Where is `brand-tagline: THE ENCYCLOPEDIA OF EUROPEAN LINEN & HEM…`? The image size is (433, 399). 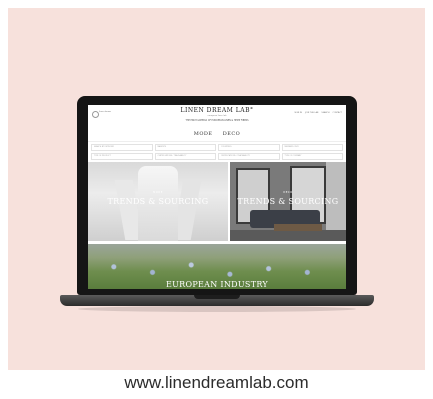
brand-tagline: THE ENCYCLOPEDIA OF EUROPEAN LINEN & HEM… is located at coordinates (217, 120).